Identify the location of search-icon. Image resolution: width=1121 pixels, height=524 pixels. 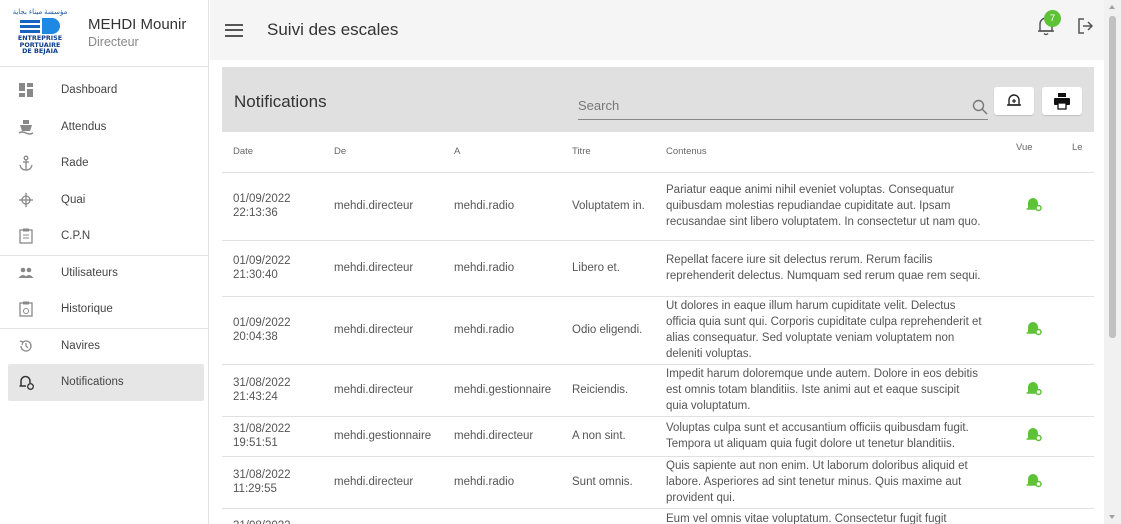
(980, 107).